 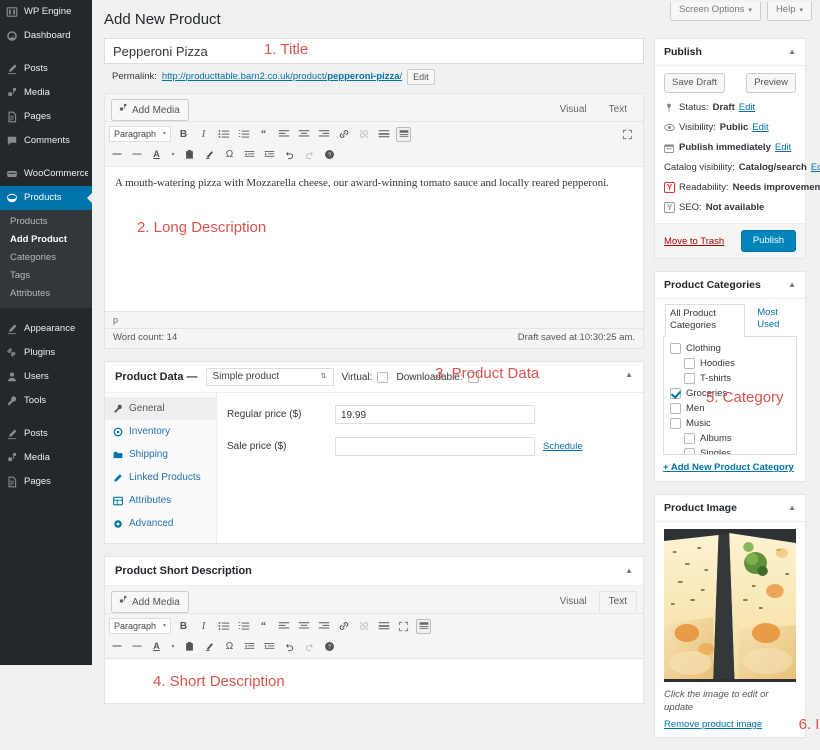 I want to click on move-to-trash-link: Move to Trash, so click(x=694, y=241).